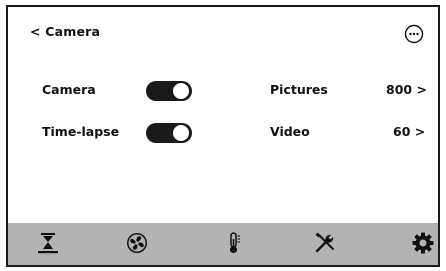 The height and width of the screenshot is (271, 446). I want to click on timelapse-toggle, so click(169, 133).